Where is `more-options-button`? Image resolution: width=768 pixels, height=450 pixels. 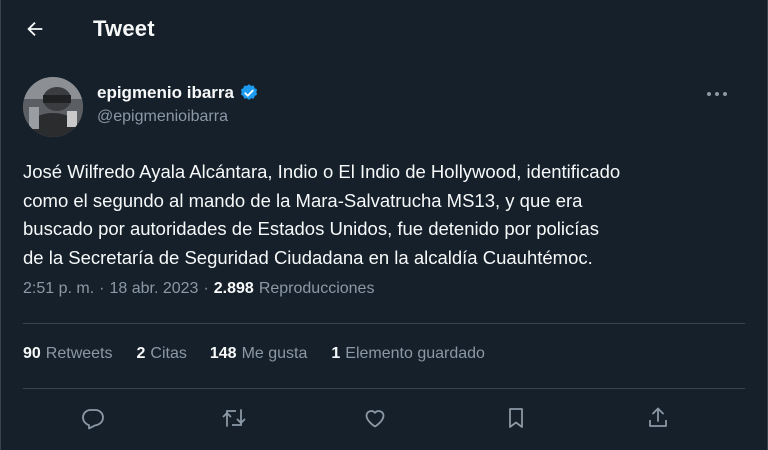
more-options-button is located at coordinates (717, 94).